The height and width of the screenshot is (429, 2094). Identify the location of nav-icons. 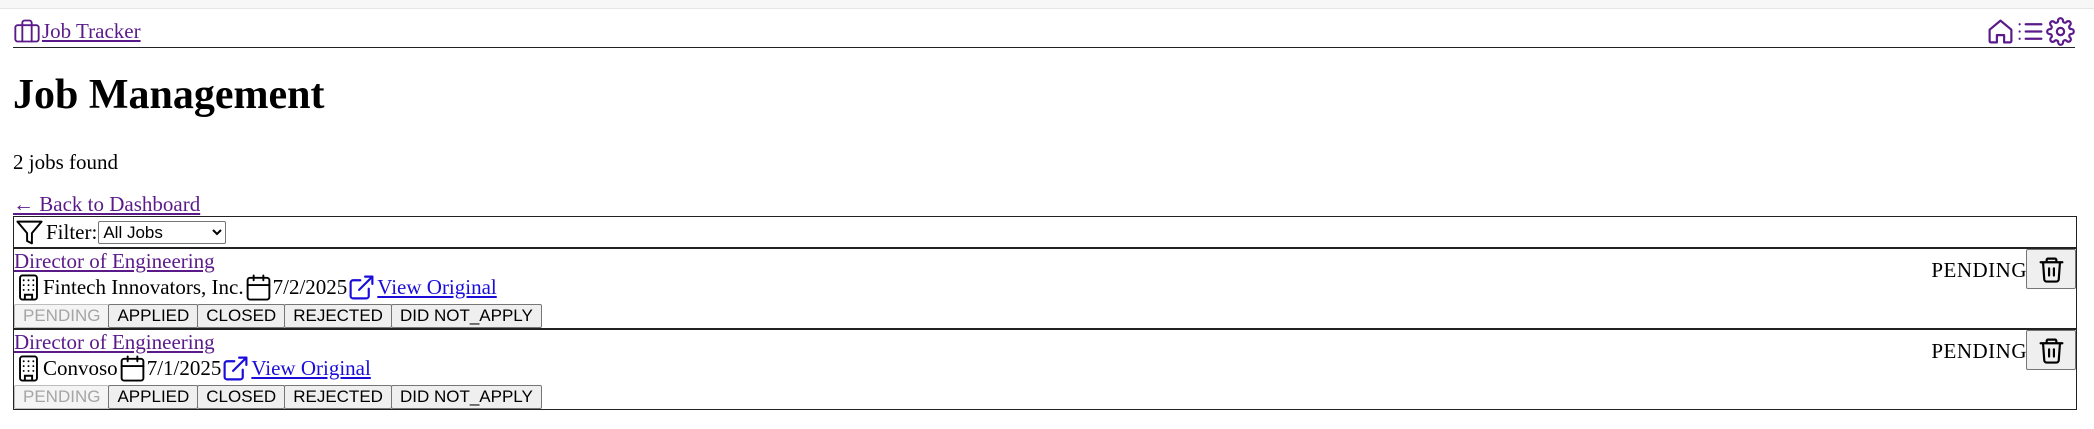
(2030, 31).